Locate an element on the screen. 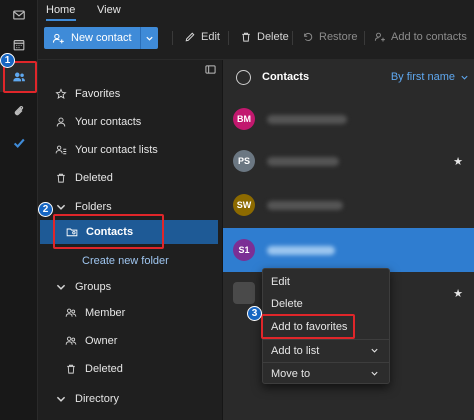 The width and height of the screenshot is (474, 420). mail-icon is located at coordinates (19, 15).